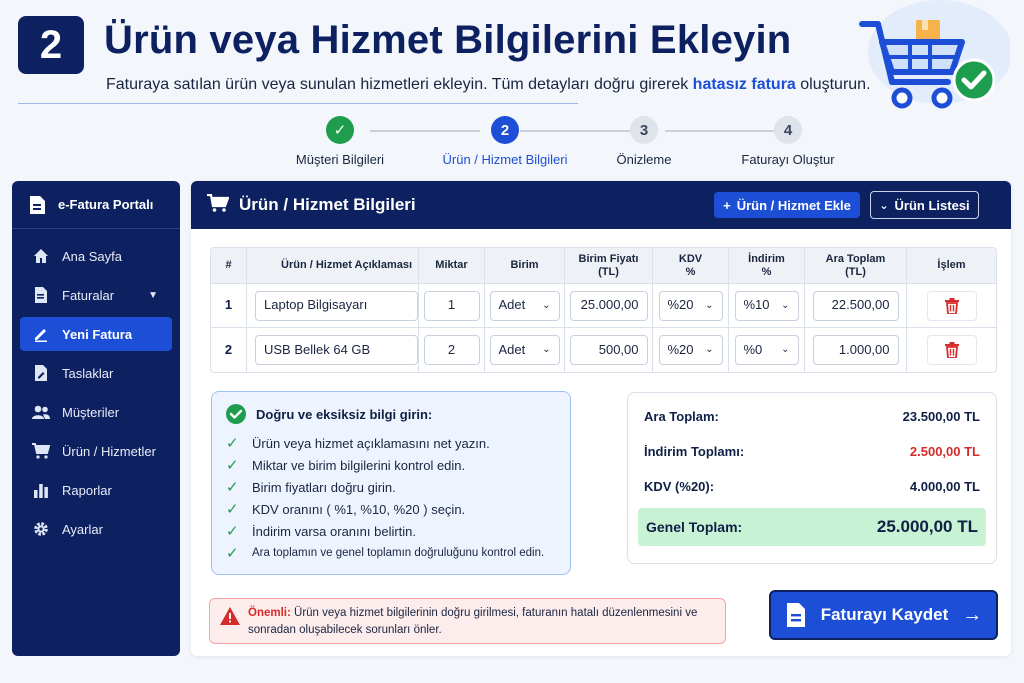 The width and height of the screenshot is (1024, 683). Describe the element at coordinates (91, 412) in the screenshot. I see `sidebar-item-label: Müşteriler` at that location.